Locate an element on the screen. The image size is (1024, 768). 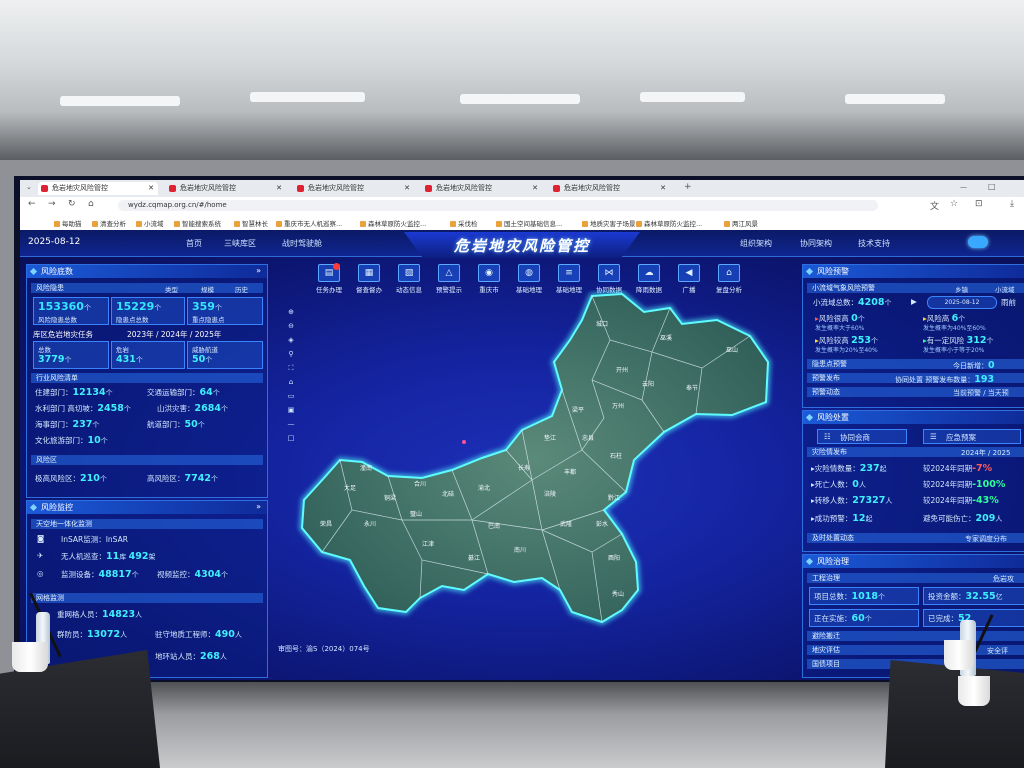
current-date: 2025-08-12 is located at coordinates (54, 242).